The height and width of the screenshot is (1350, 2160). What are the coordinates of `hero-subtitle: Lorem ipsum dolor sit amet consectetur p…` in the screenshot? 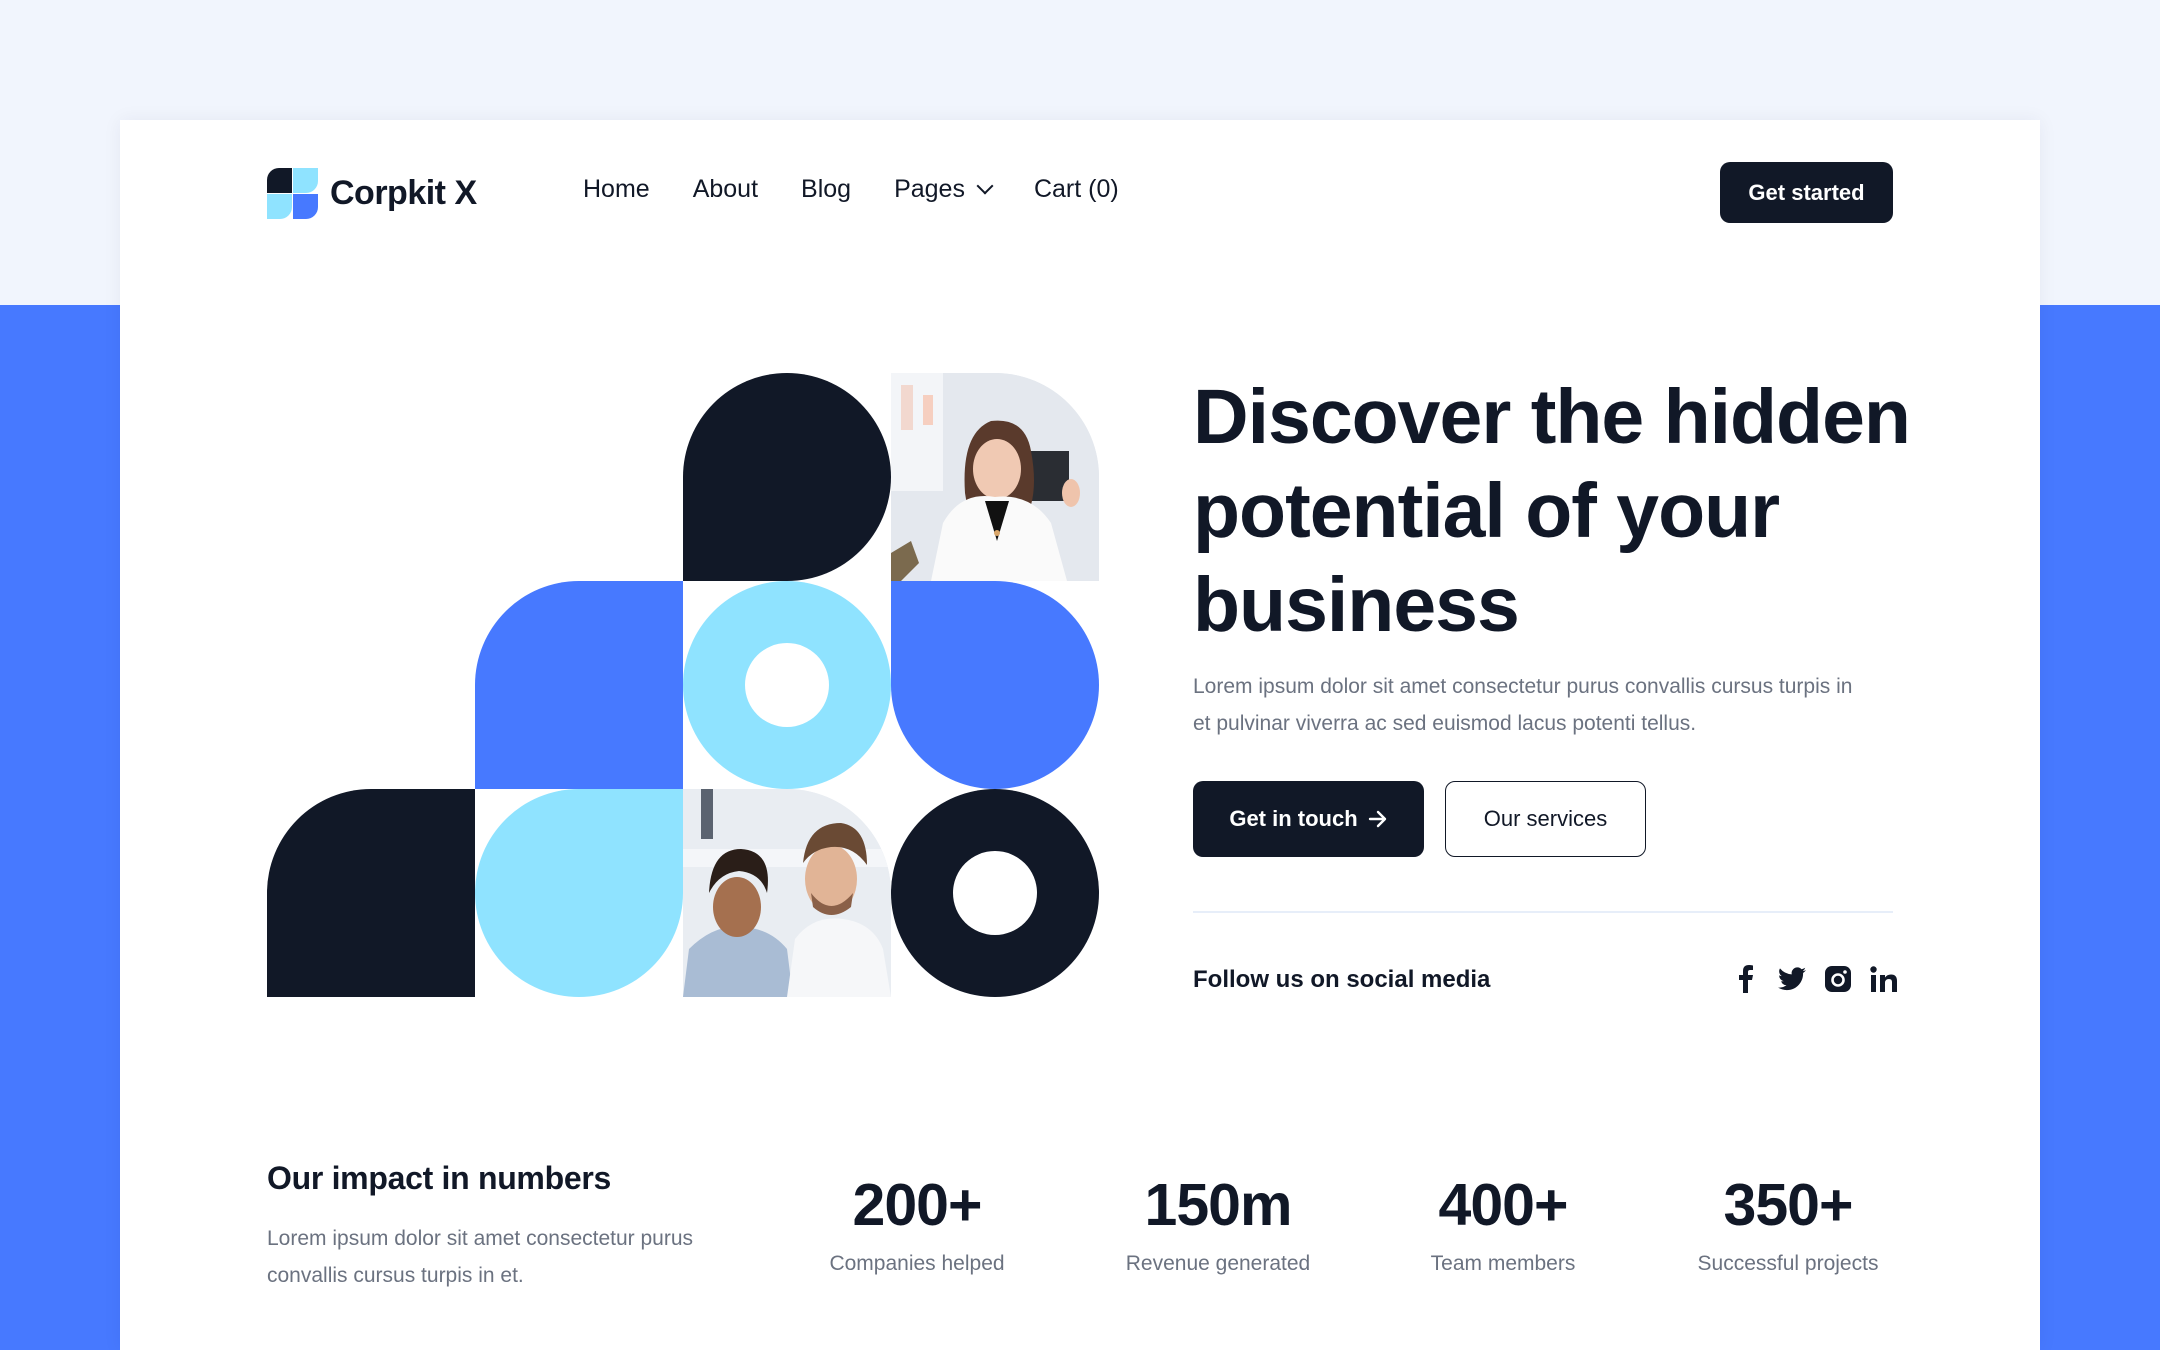 It's located at (1523, 705).